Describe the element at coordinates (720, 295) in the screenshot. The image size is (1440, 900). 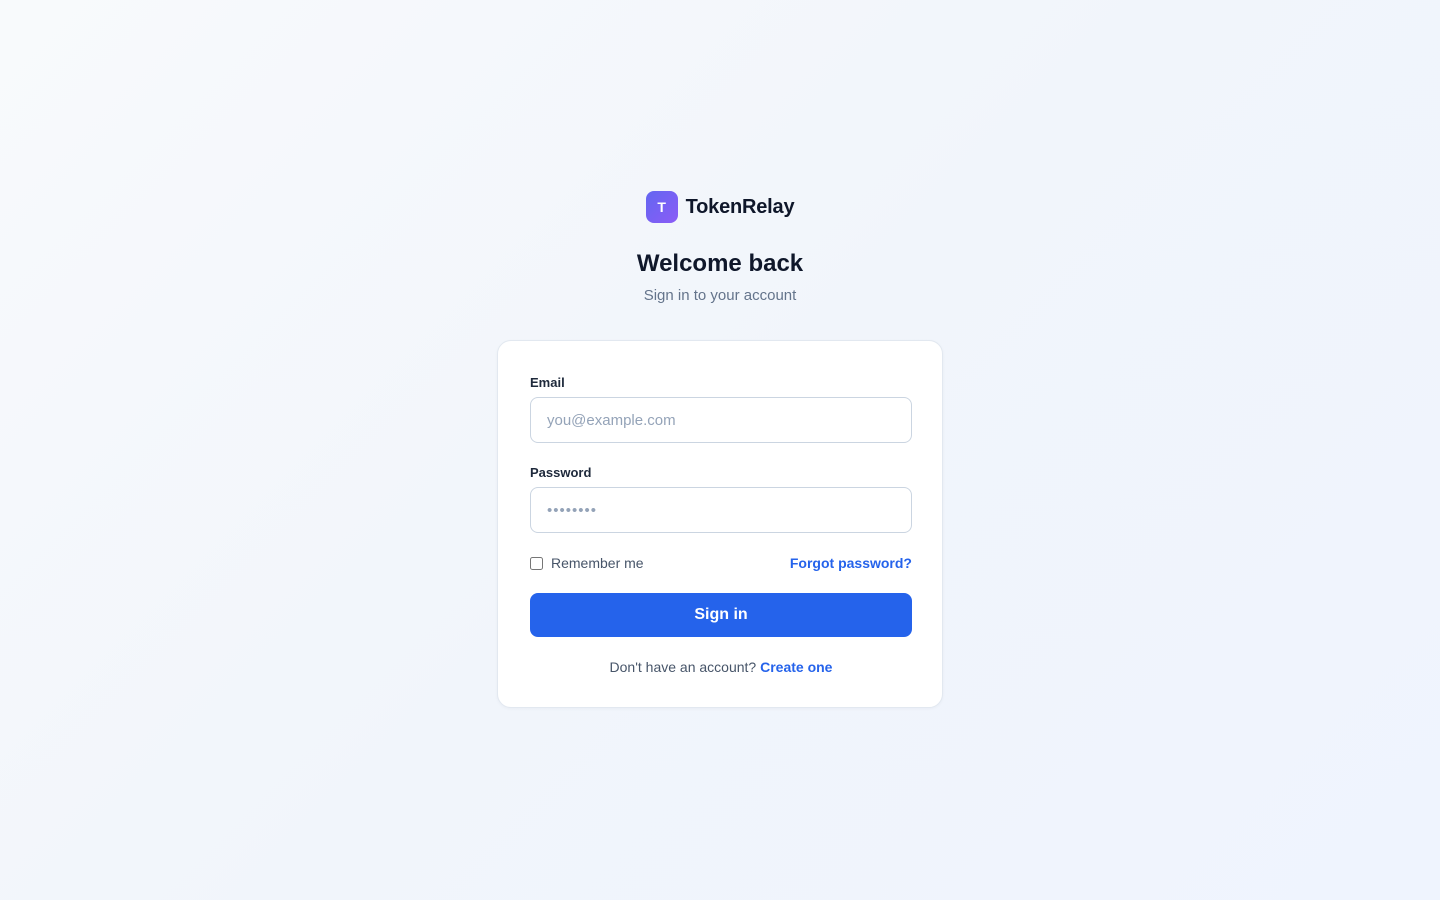
I see `page-subtitle: Sign in to your account` at that location.